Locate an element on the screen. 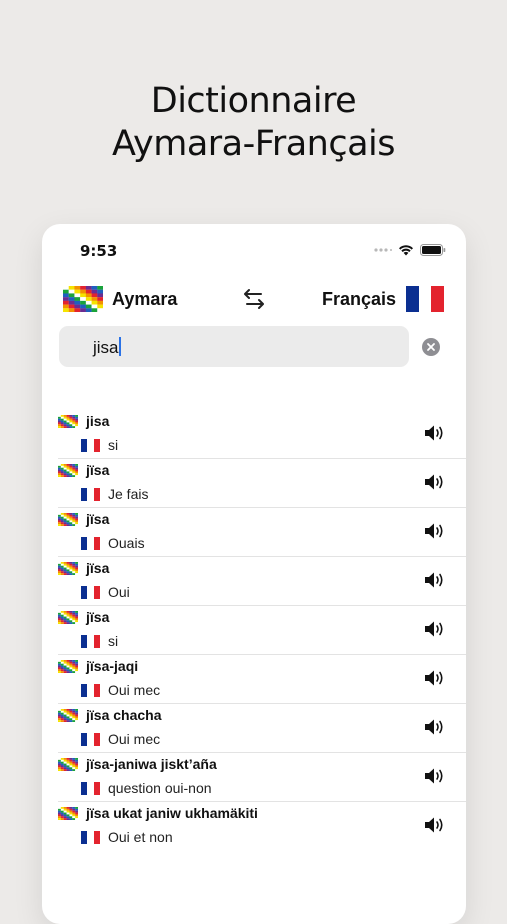 The height and width of the screenshot is (924, 507). french-entry: Oui et non is located at coordinates (127, 837).